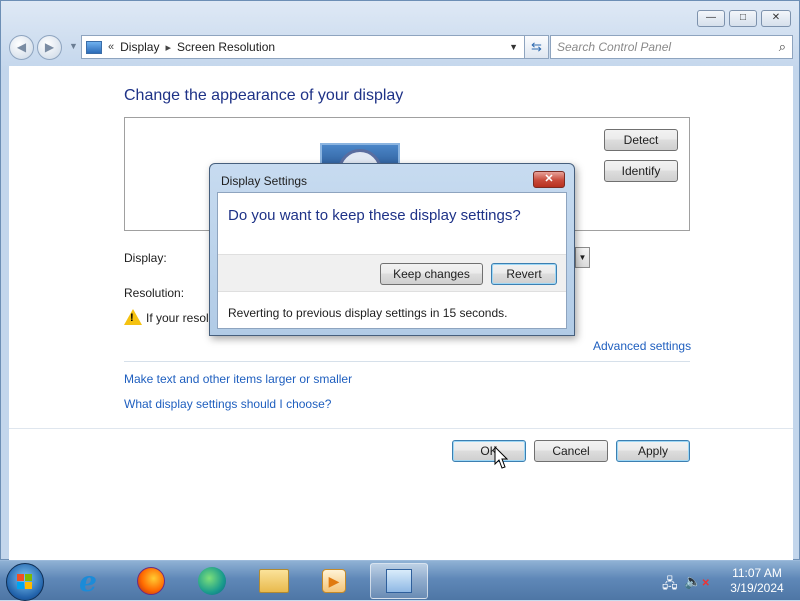 Image resolution: width=800 pixels, height=601 pixels. Describe the element at coordinates (145, 258) in the screenshot. I see `display-label: Display:` at that location.